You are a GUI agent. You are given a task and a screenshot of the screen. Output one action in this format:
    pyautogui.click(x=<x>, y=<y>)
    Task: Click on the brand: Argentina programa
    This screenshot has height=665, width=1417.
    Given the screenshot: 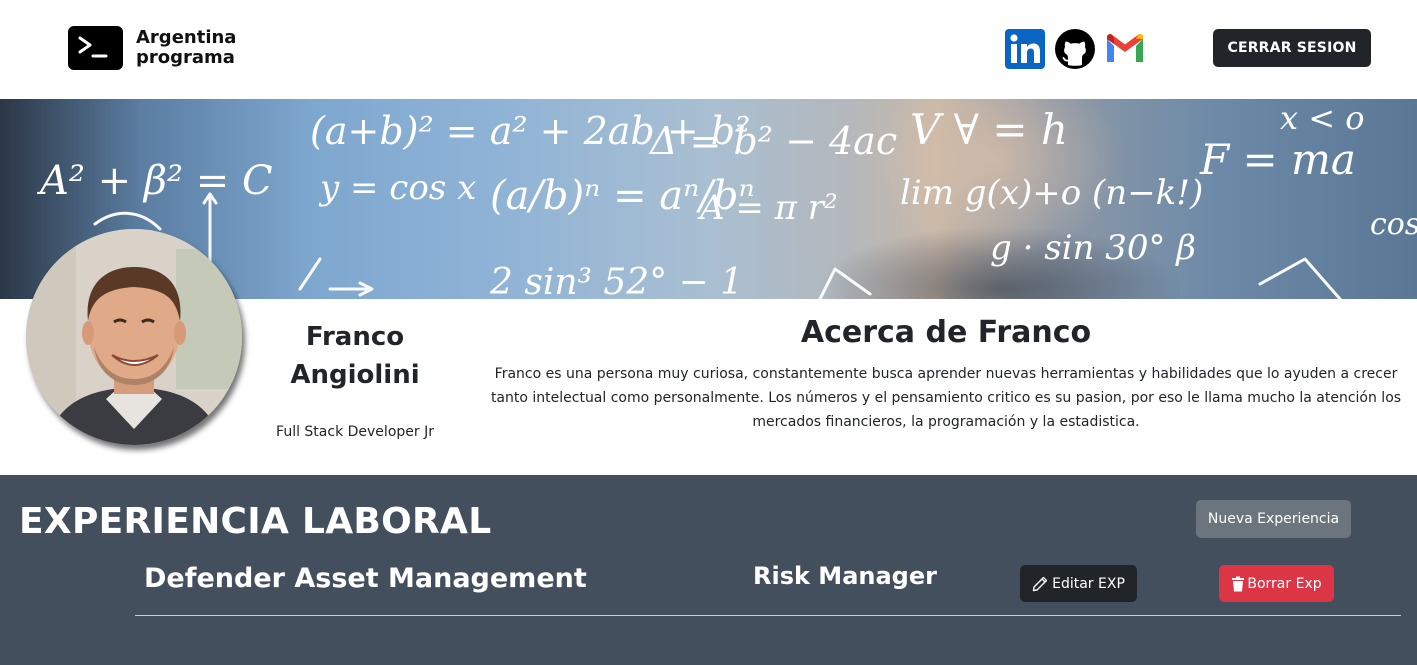 What is the action you would take?
    pyautogui.click(x=152, y=48)
    